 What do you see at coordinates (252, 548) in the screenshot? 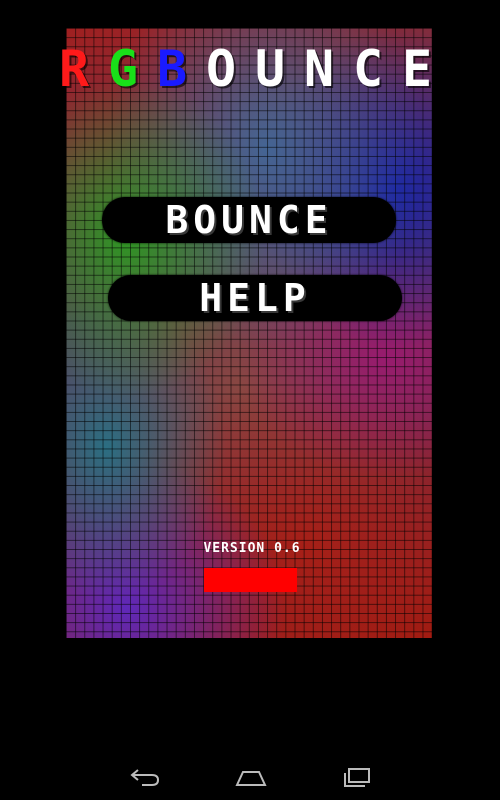
I see `version-label: VERSION 0.6` at bounding box center [252, 548].